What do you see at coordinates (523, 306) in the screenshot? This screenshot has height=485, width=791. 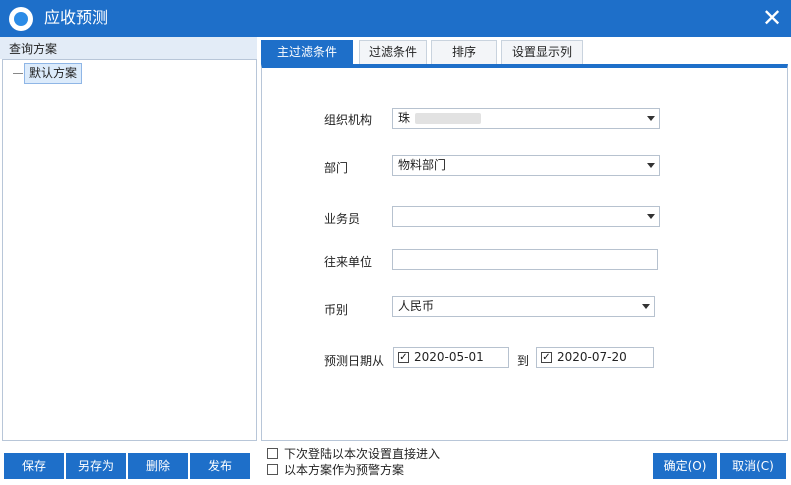 I see `currency-select: 人民币` at bounding box center [523, 306].